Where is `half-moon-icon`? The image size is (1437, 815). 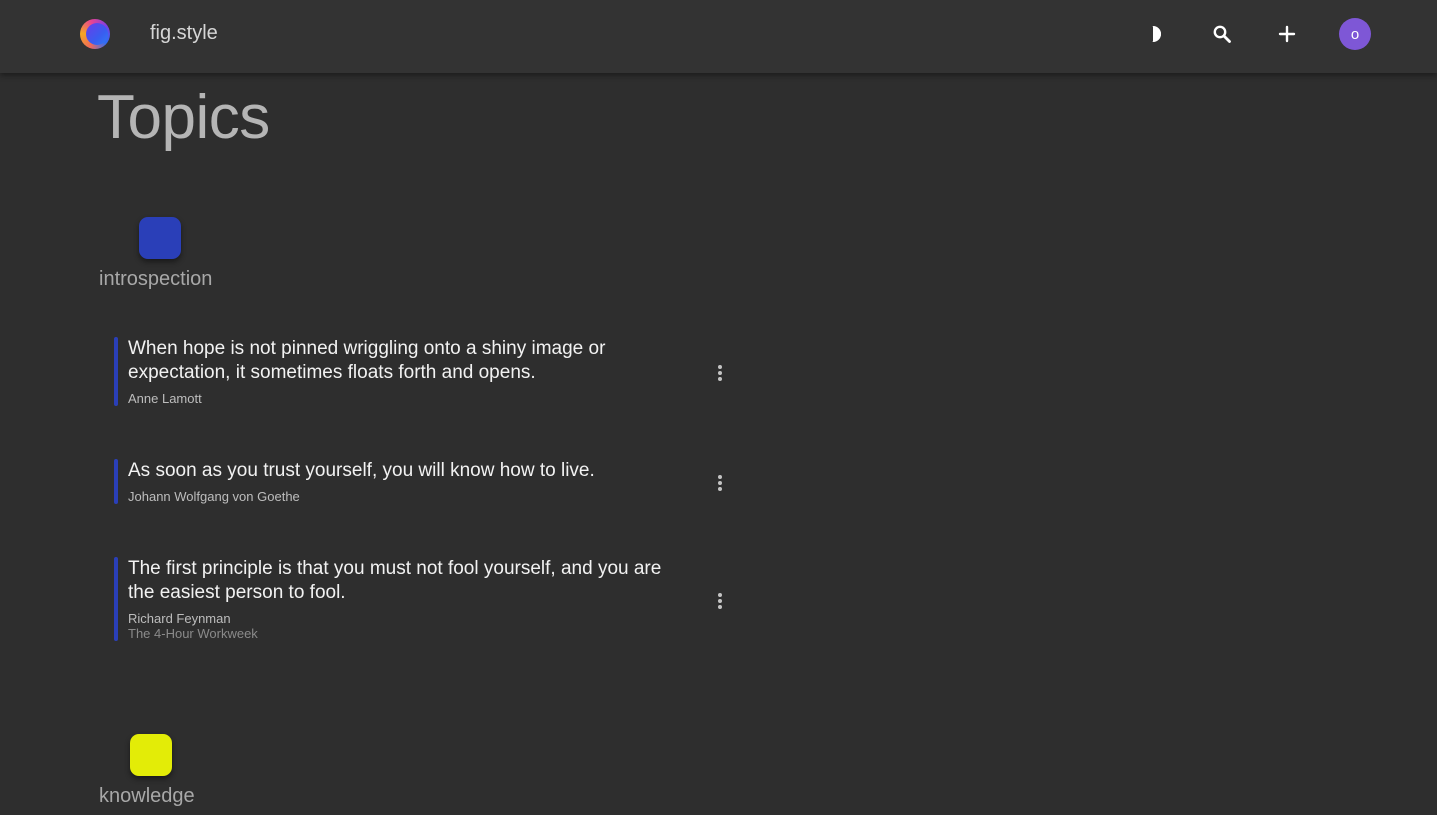 half-moon-icon is located at coordinates (1156, 34).